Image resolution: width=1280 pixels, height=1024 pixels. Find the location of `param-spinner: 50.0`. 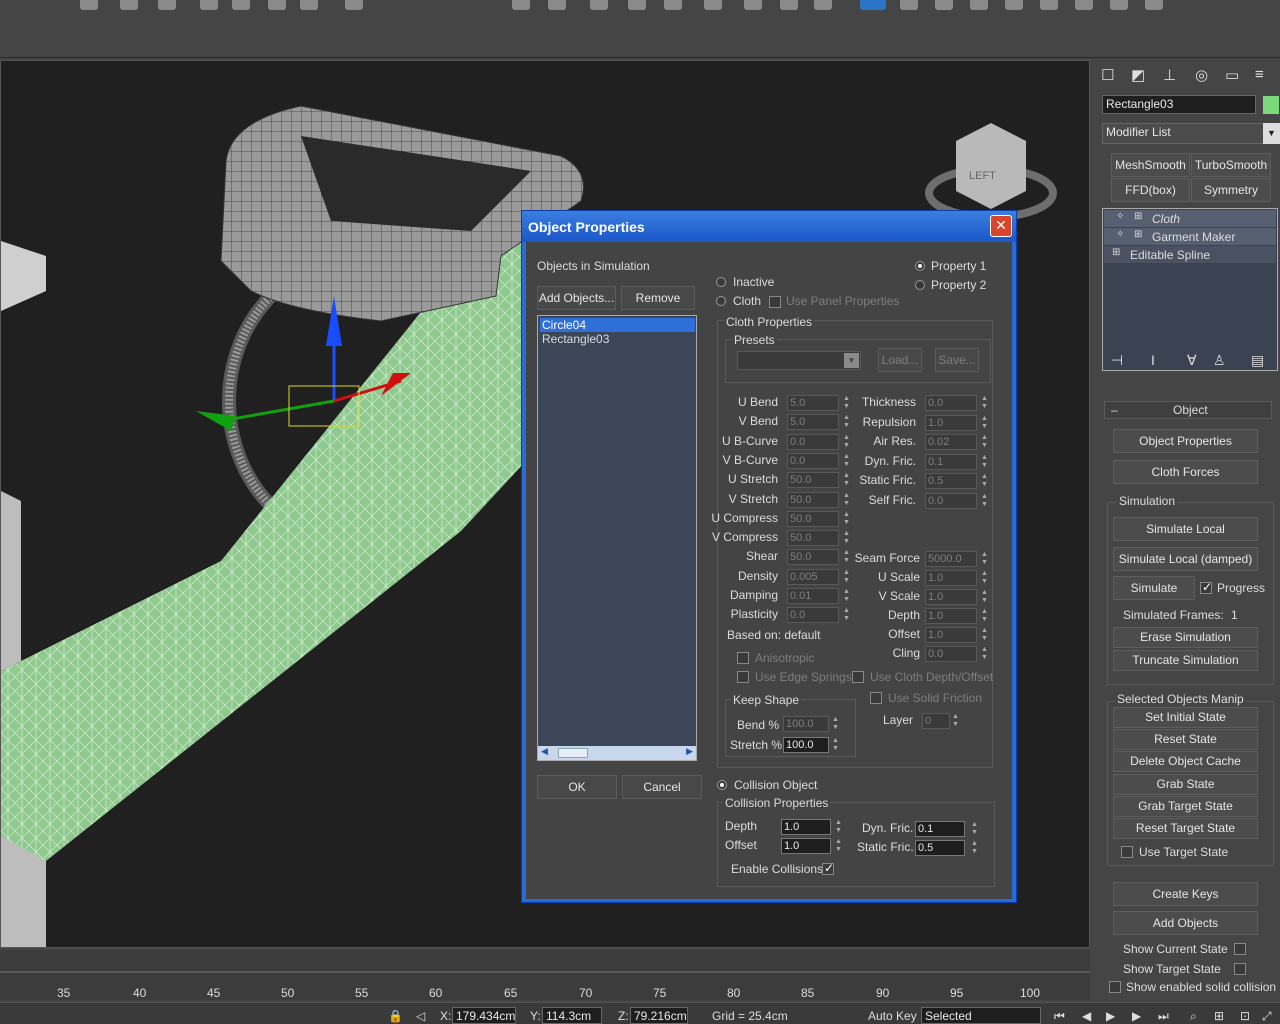

param-spinner: 50.0 is located at coordinates (813, 538).